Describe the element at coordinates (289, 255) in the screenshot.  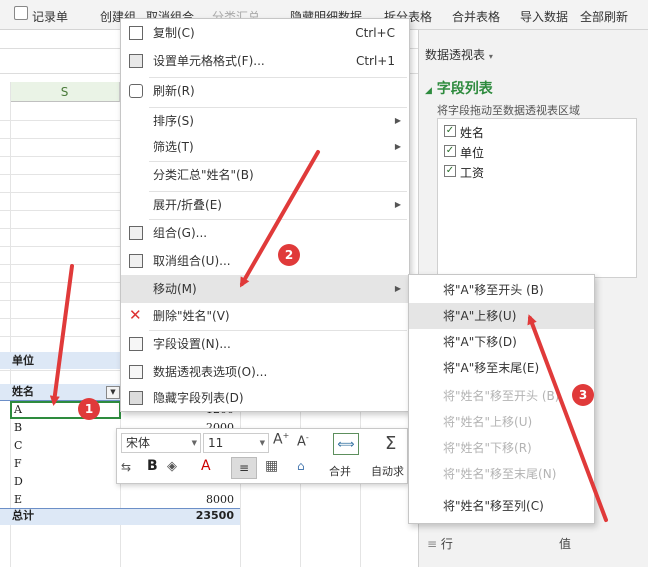
I see `annotation-badge-2: 2` at that location.